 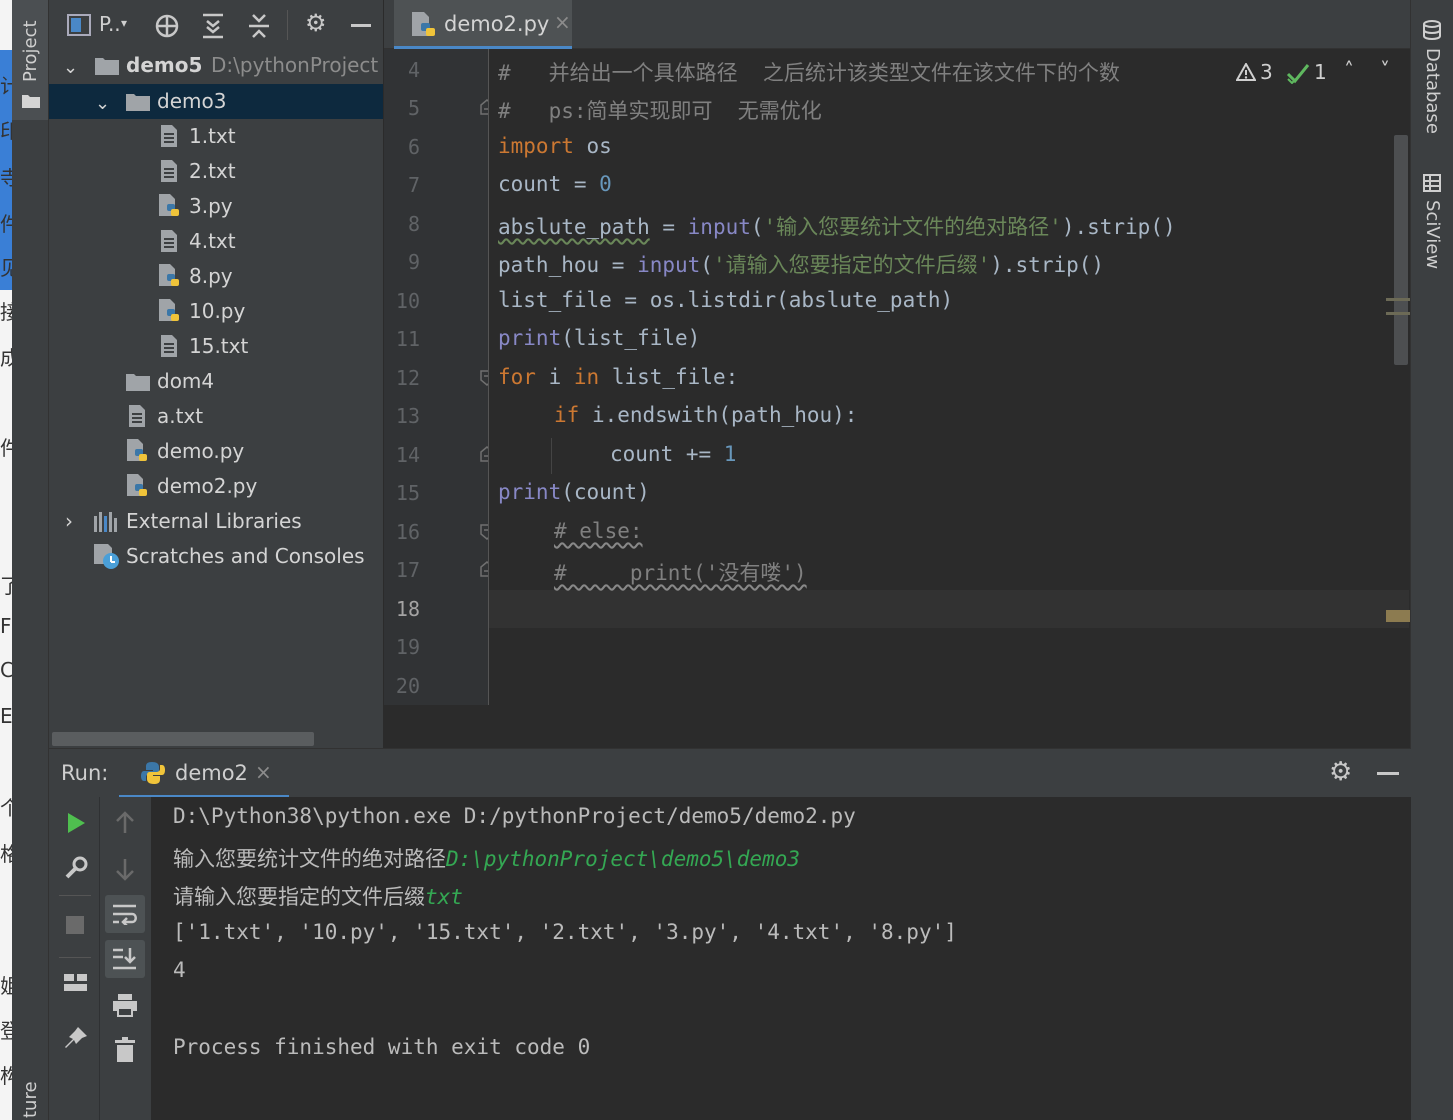 What do you see at coordinates (551, 456) in the screenshot?
I see `indent-guide` at bounding box center [551, 456].